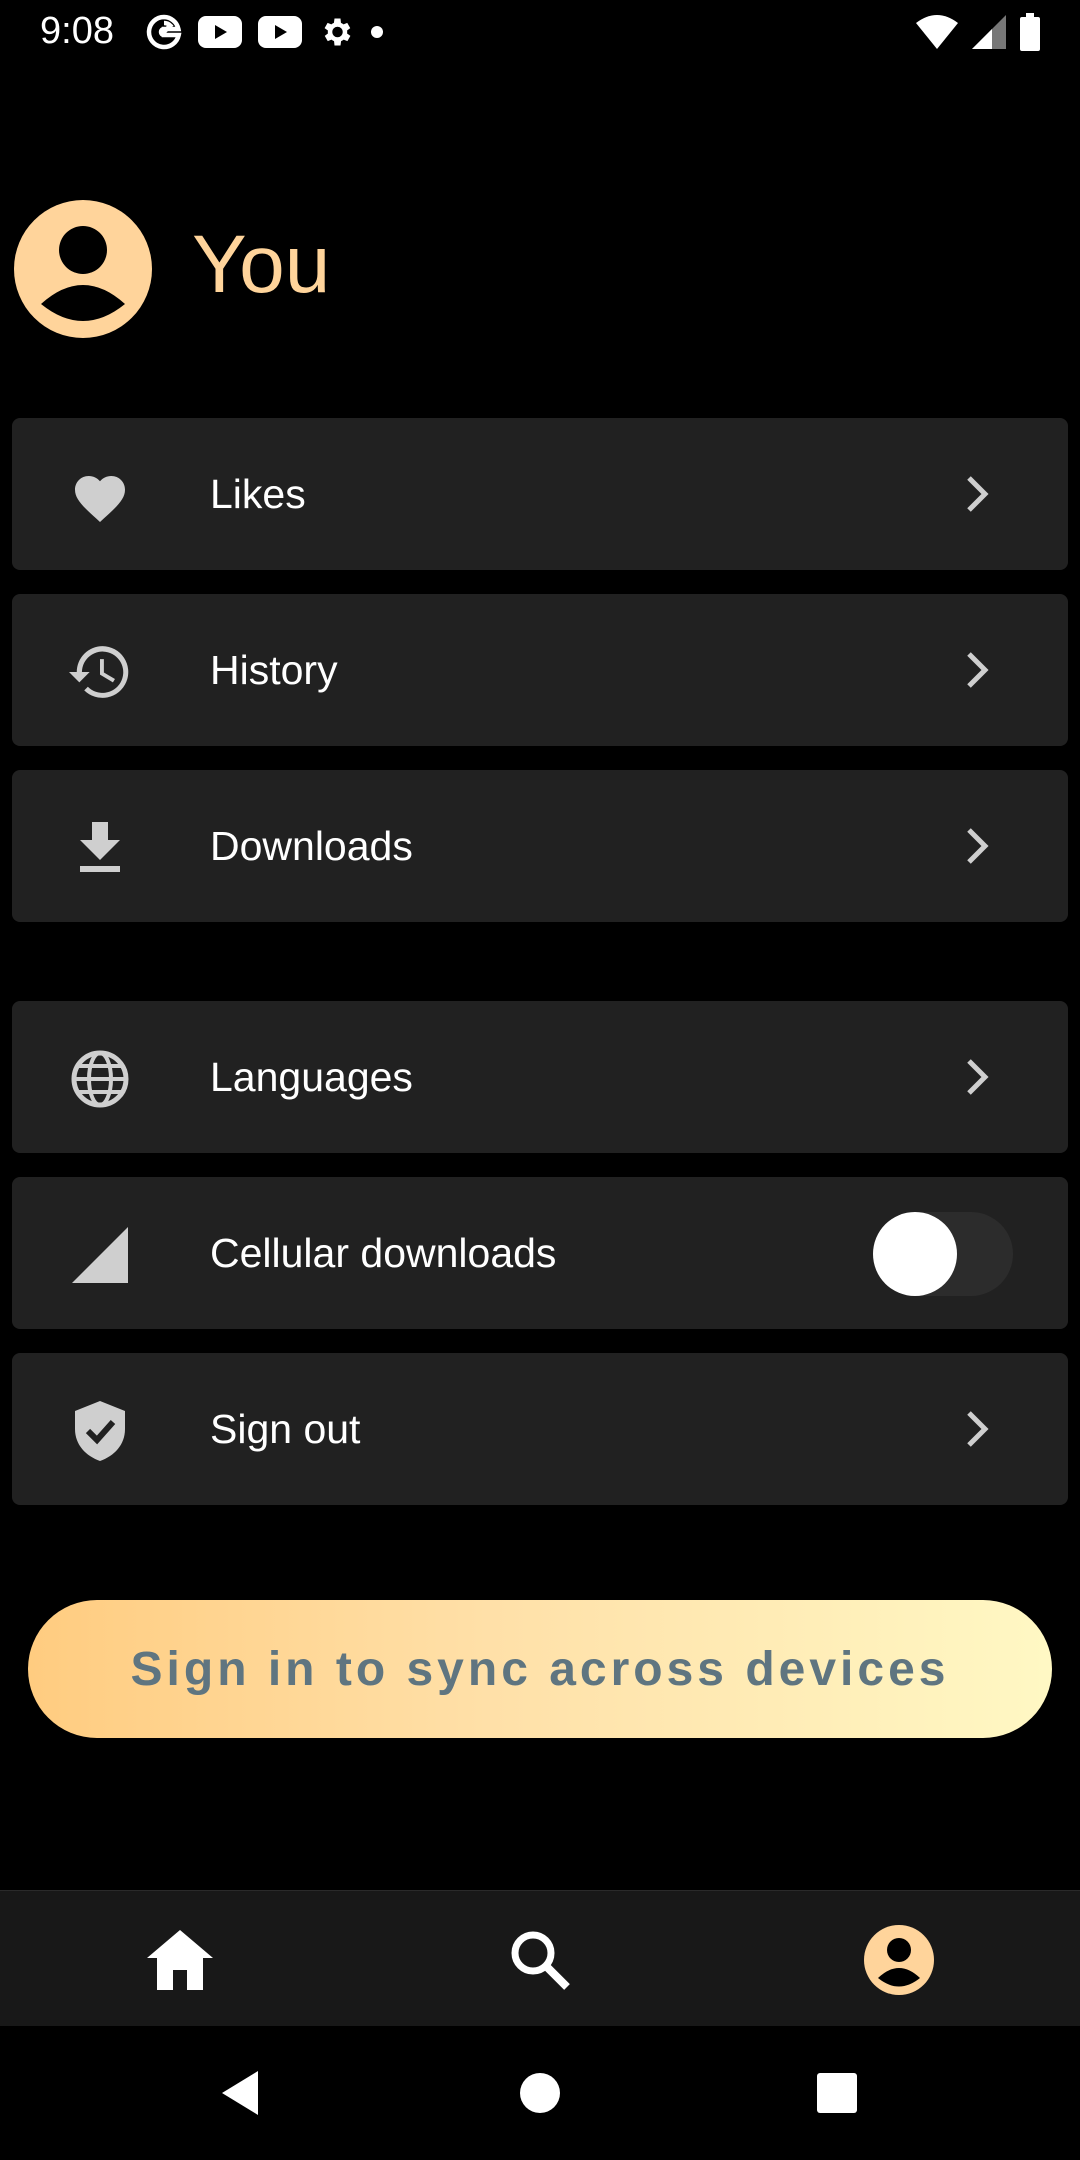  I want to click on back-icon, so click(240, 2093).